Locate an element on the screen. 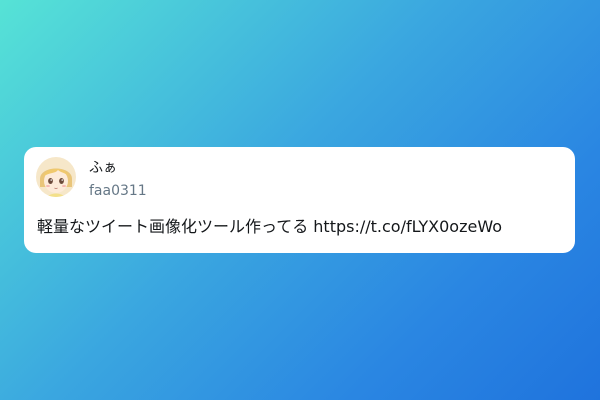  display-name: ふぁ is located at coordinates (103, 168).